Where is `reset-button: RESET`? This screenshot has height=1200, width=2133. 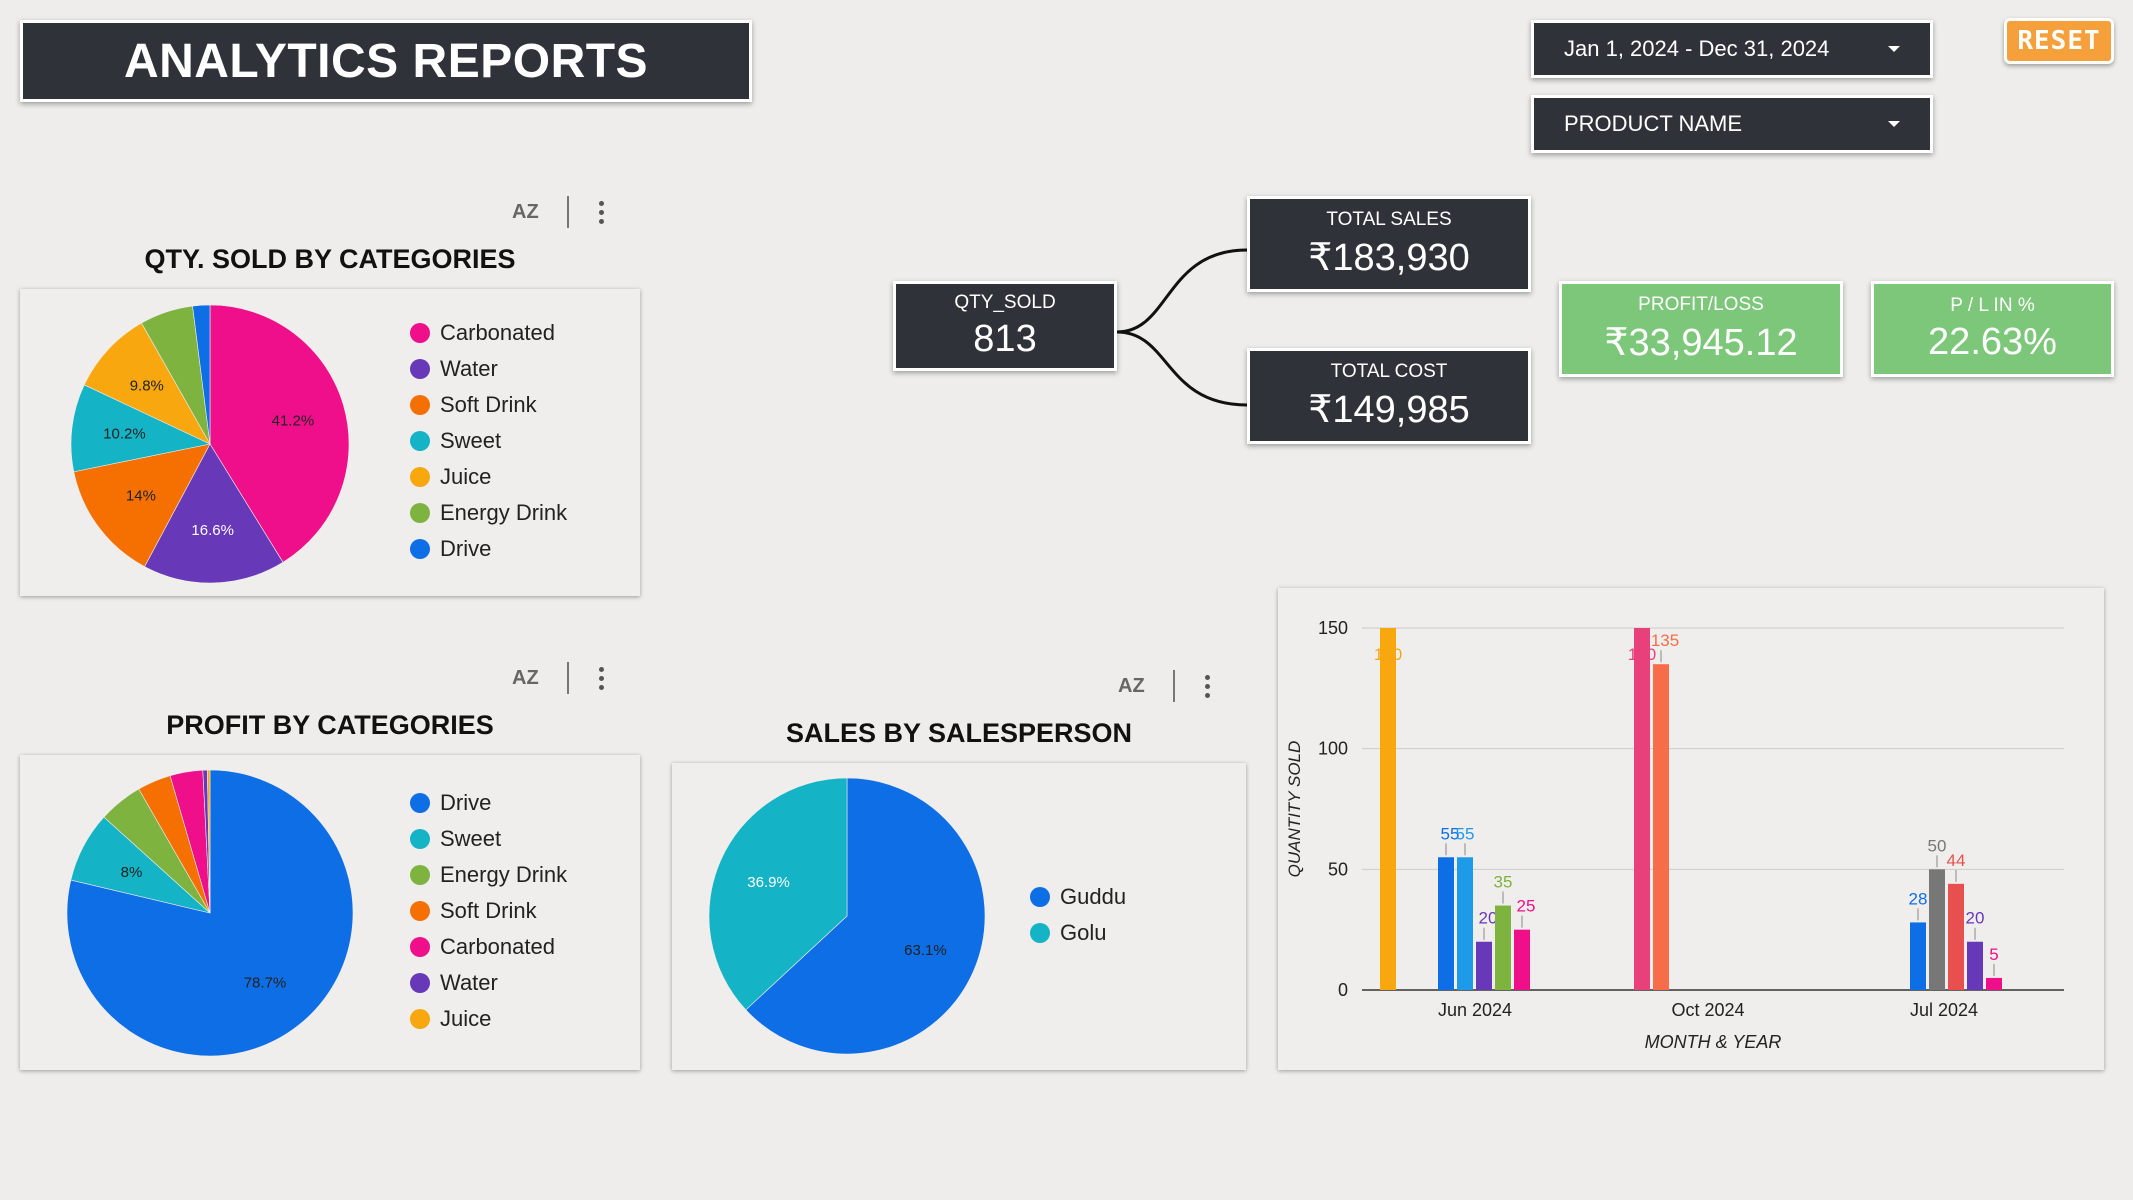
reset-button: RESET is located at coordinates (2059, 41).